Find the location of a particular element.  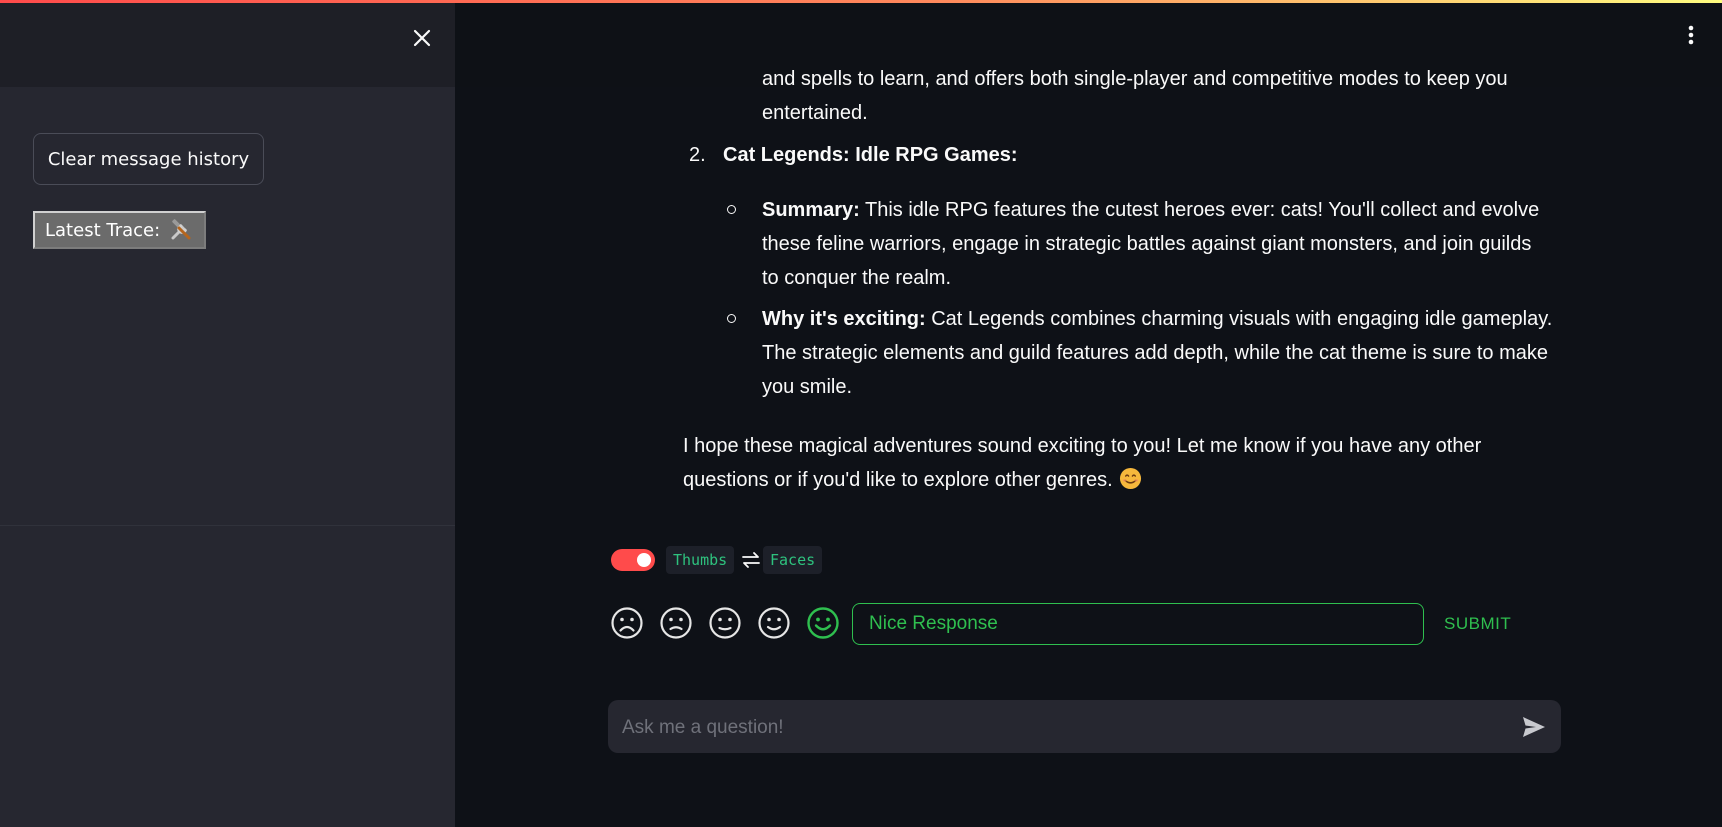

slightly-smiling-face-icon is located at coordinates (774, 623).